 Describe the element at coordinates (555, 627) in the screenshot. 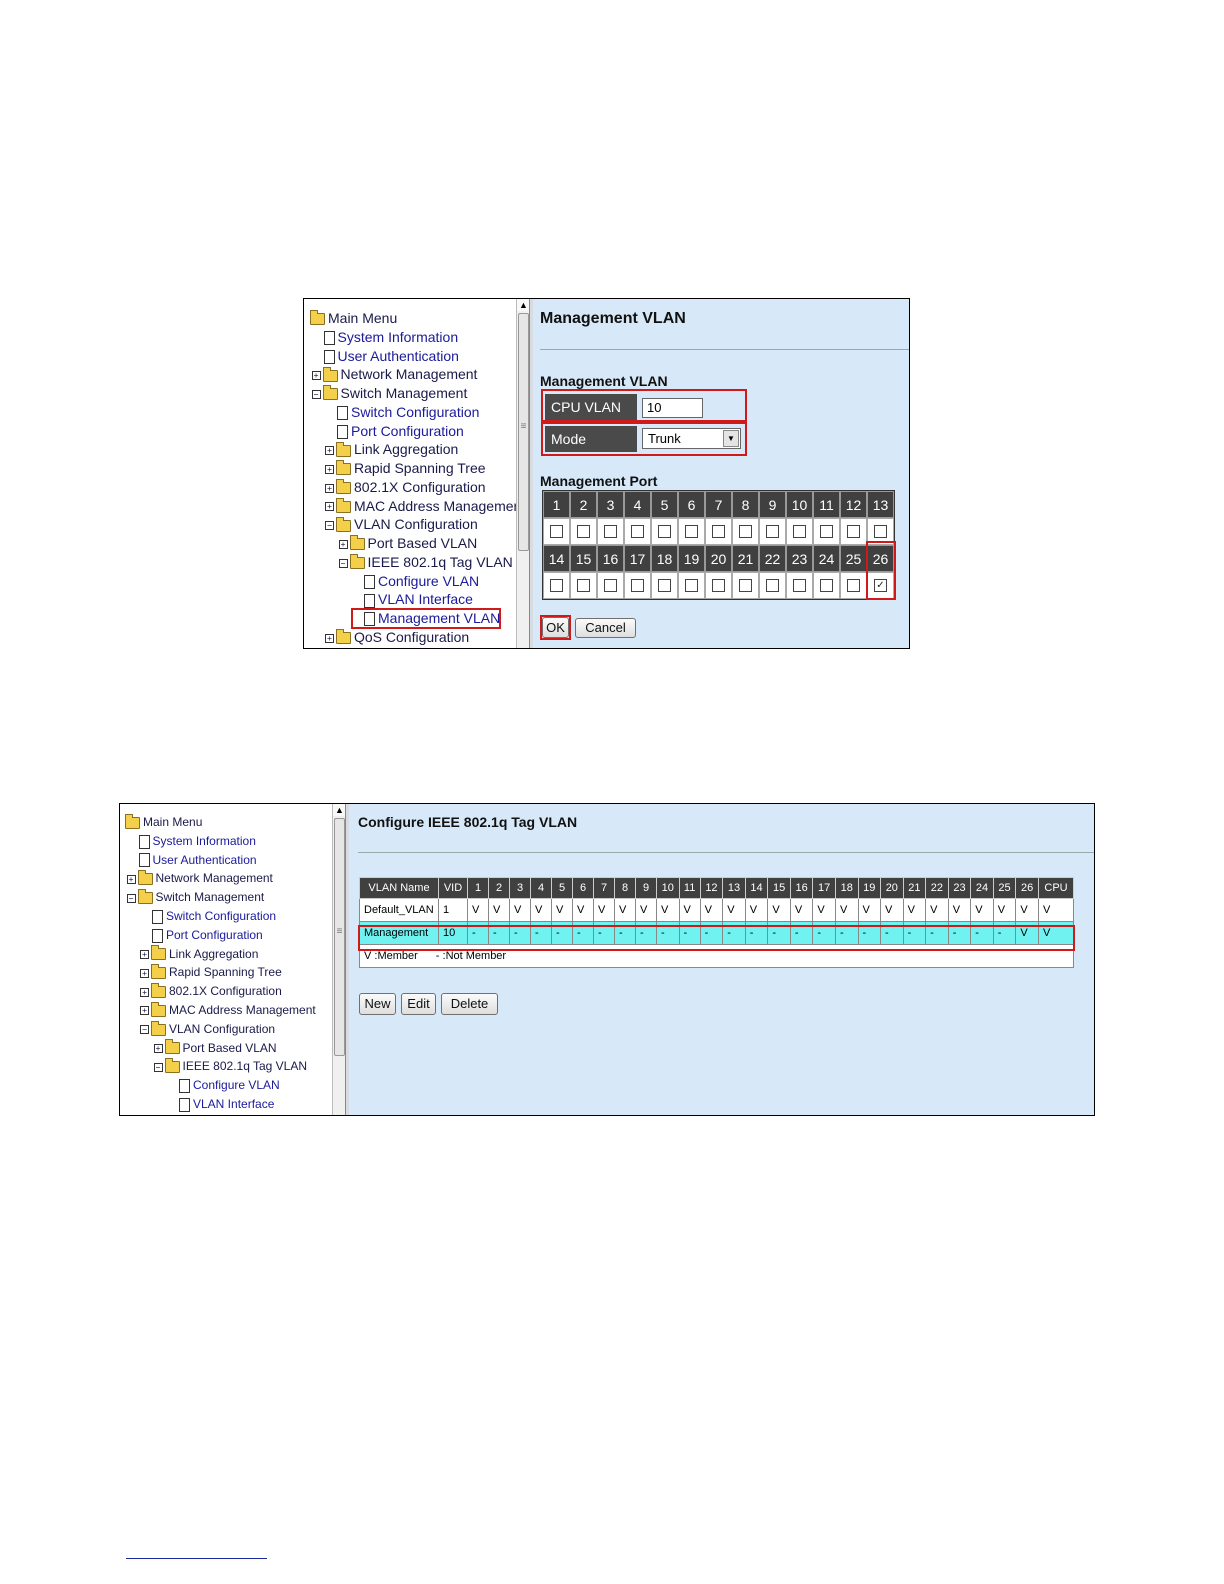

I see `ok-button: OK` at that location.